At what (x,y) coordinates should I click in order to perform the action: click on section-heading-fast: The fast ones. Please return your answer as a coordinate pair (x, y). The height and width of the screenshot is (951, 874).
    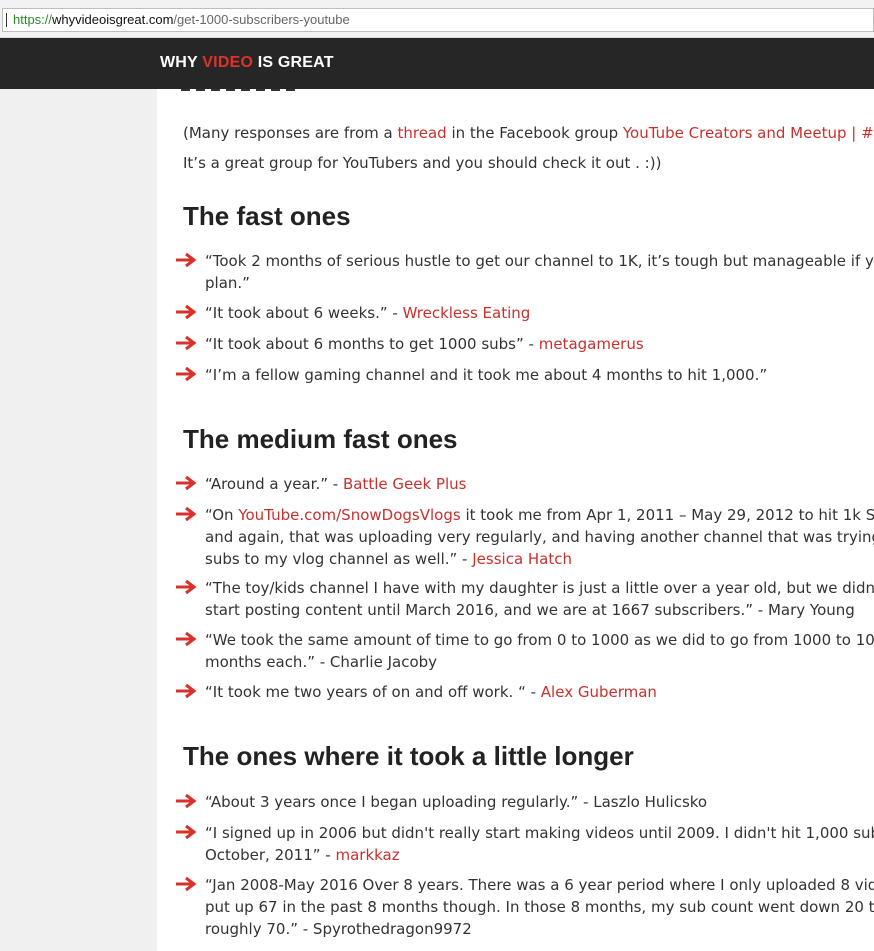
    Looking at the image, I should click on (267, 216).